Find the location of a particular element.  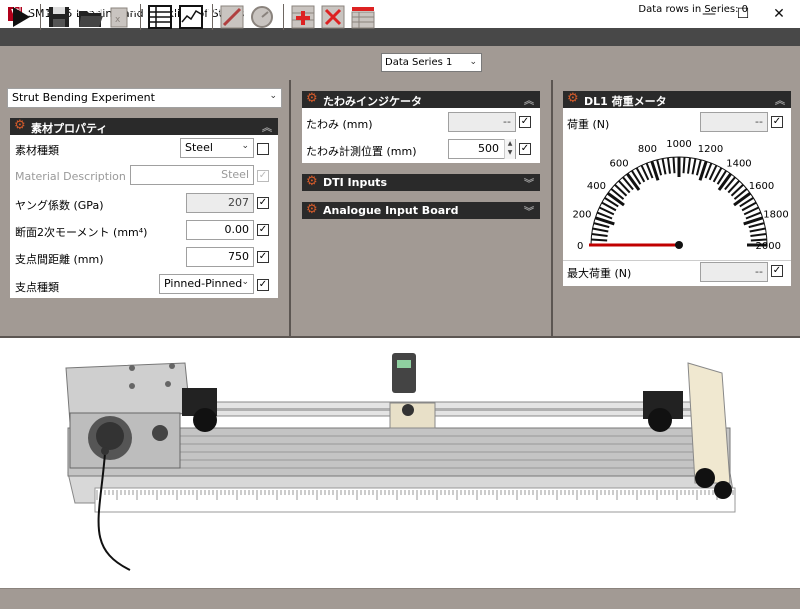

dti-panel-header: ⚙ DTI Inputs ︾ is located at coordinates (421, 182).